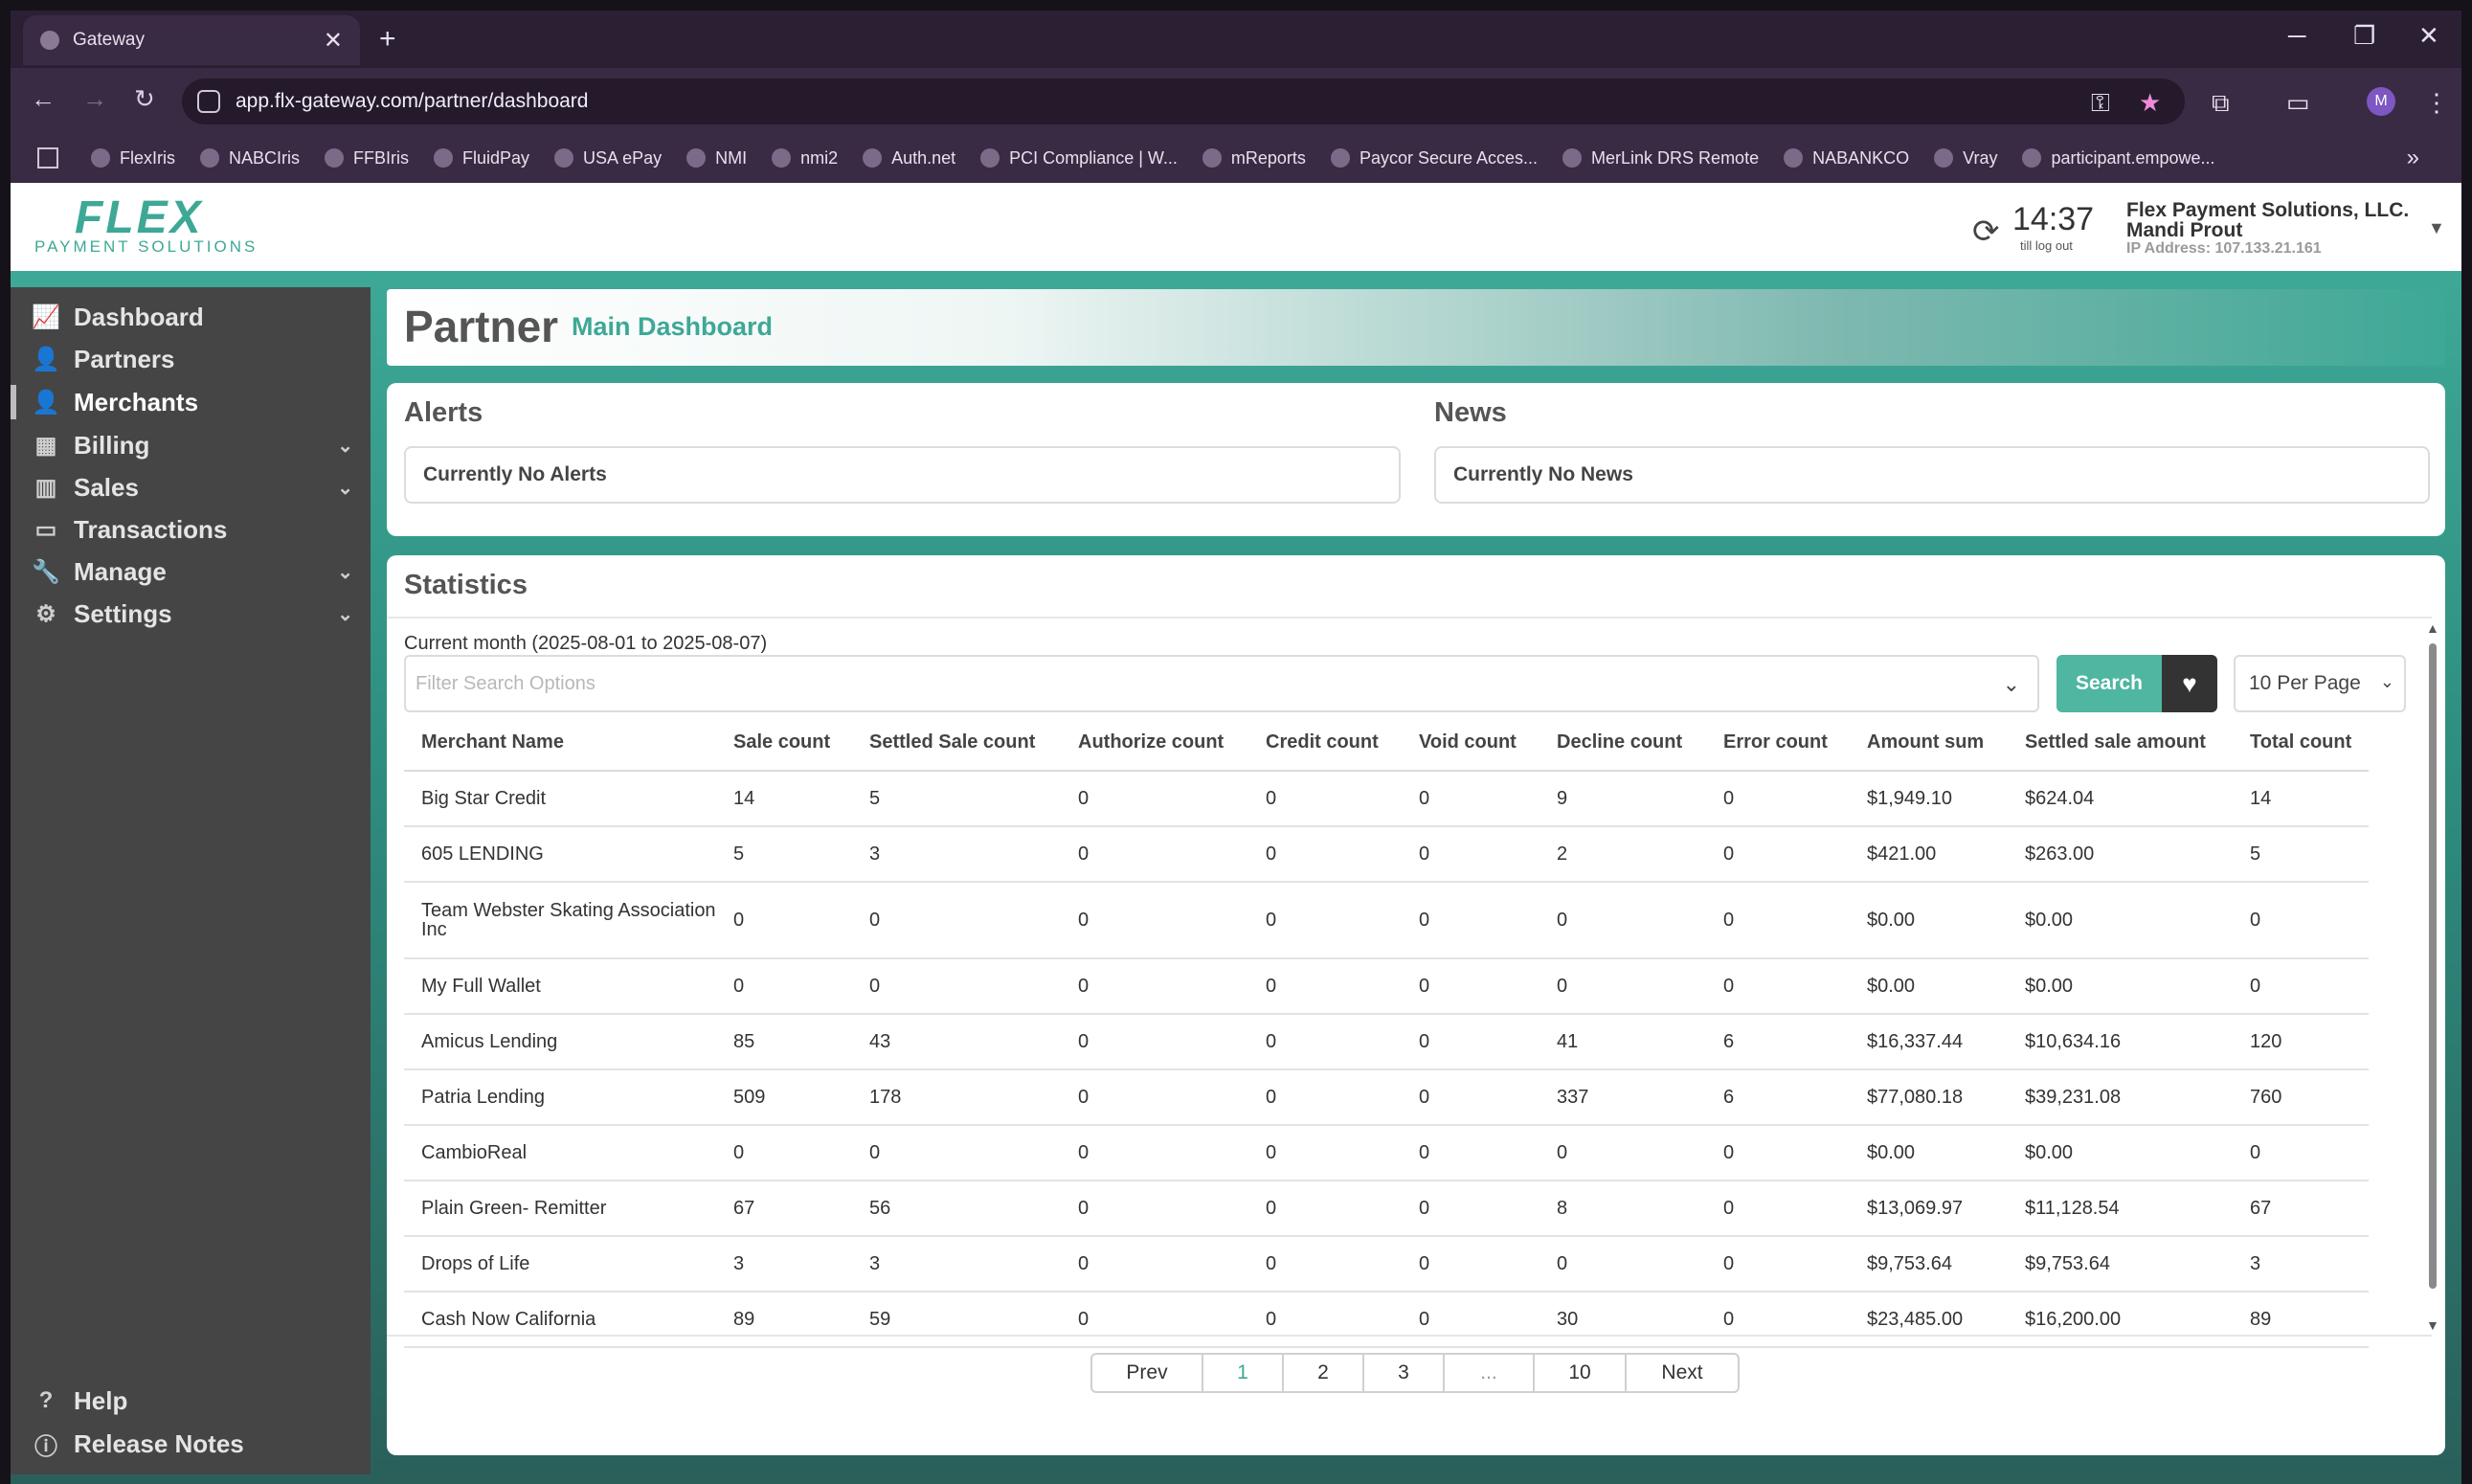 This screenshot has height=1484, width=2472. I want to click on bookmark-item: Vray, so click(1965, 158).